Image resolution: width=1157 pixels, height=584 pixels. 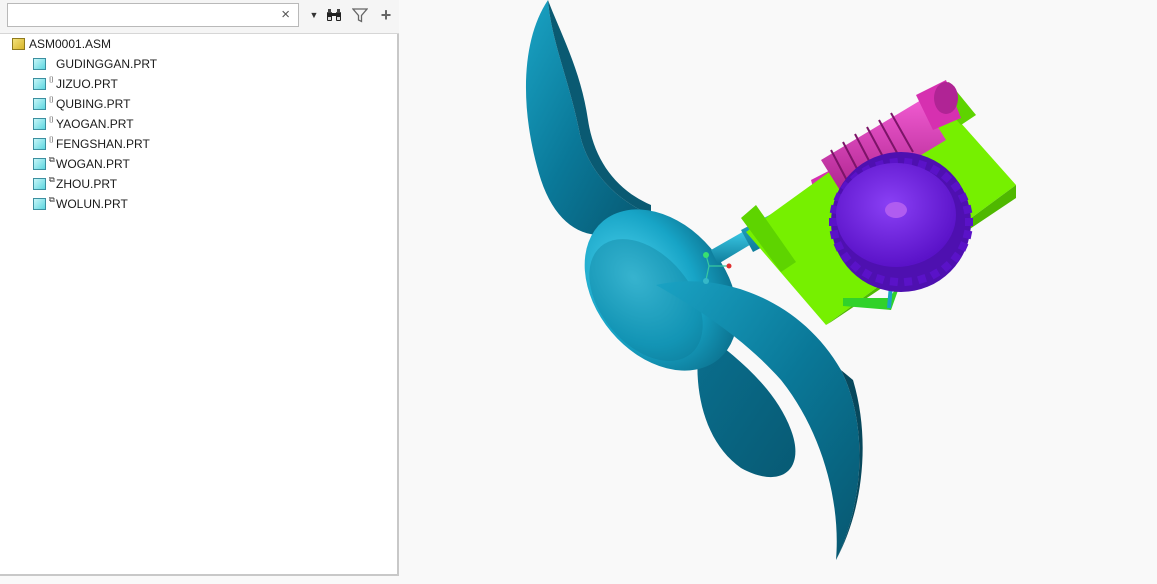 What do you see at coordinates (142, 15) in the screenshot?
I see `search-input` at bounding box center [142, 15].